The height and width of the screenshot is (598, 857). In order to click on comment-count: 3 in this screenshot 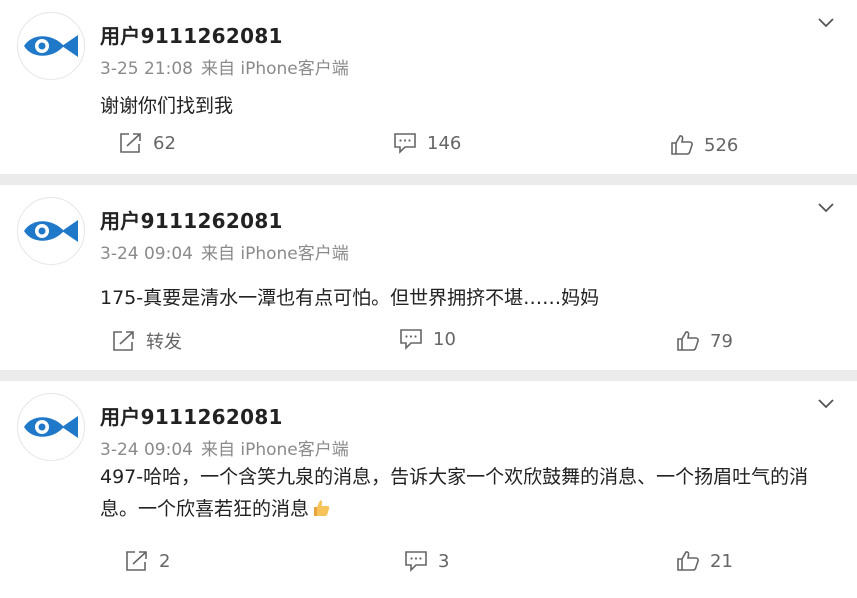, I will do `click(444, 561)`.